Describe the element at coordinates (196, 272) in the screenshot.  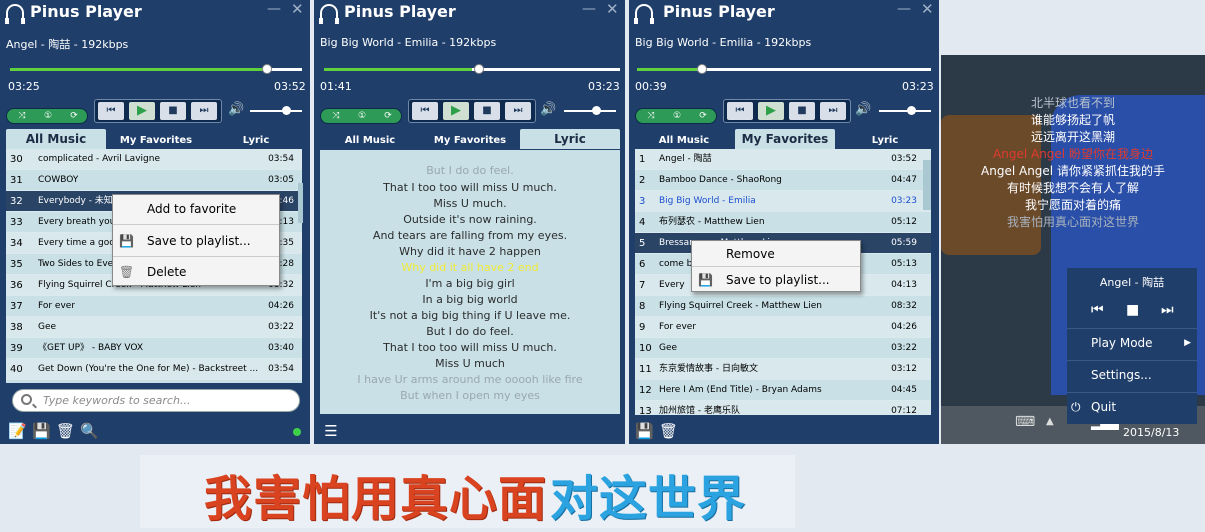
I see `menu-item-delete: 🗑 Delete` at that location.